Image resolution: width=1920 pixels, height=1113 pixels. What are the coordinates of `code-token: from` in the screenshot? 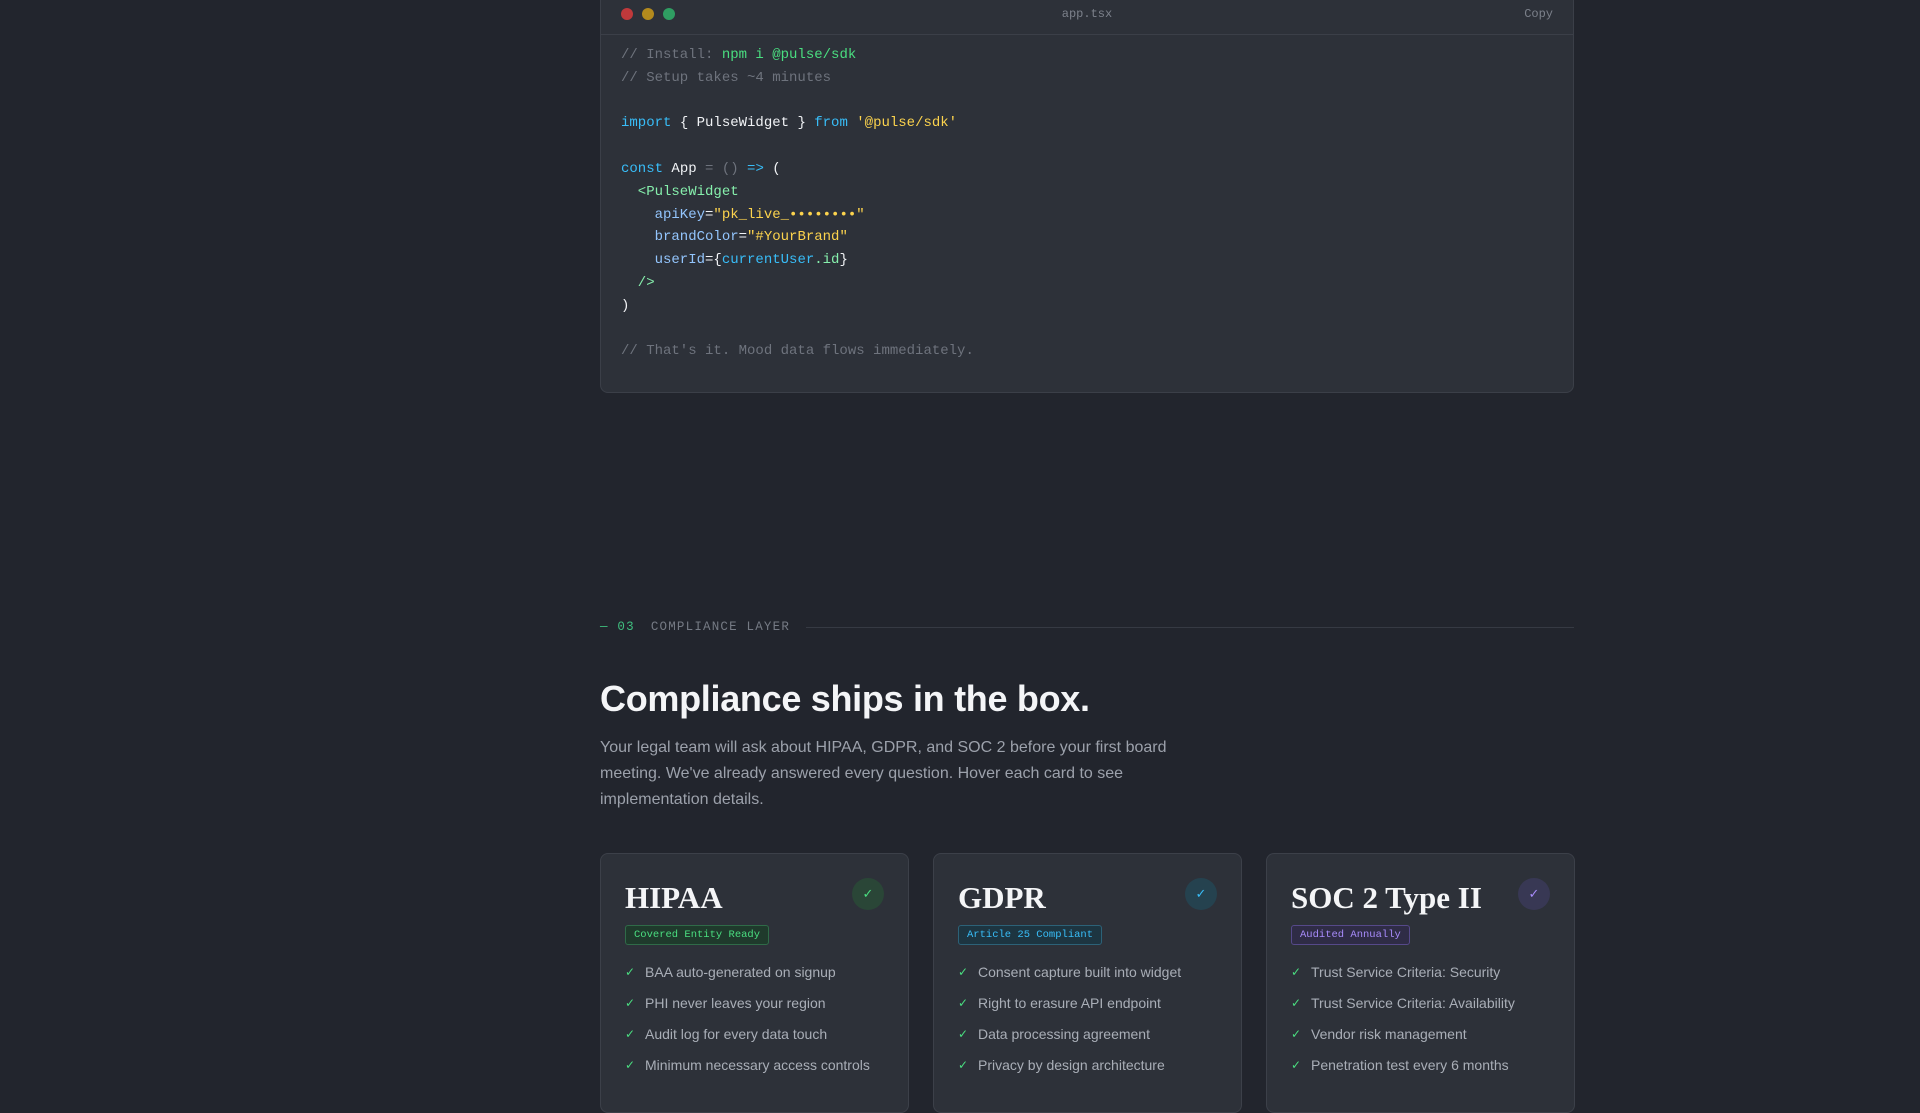 It's located at (831, 123).